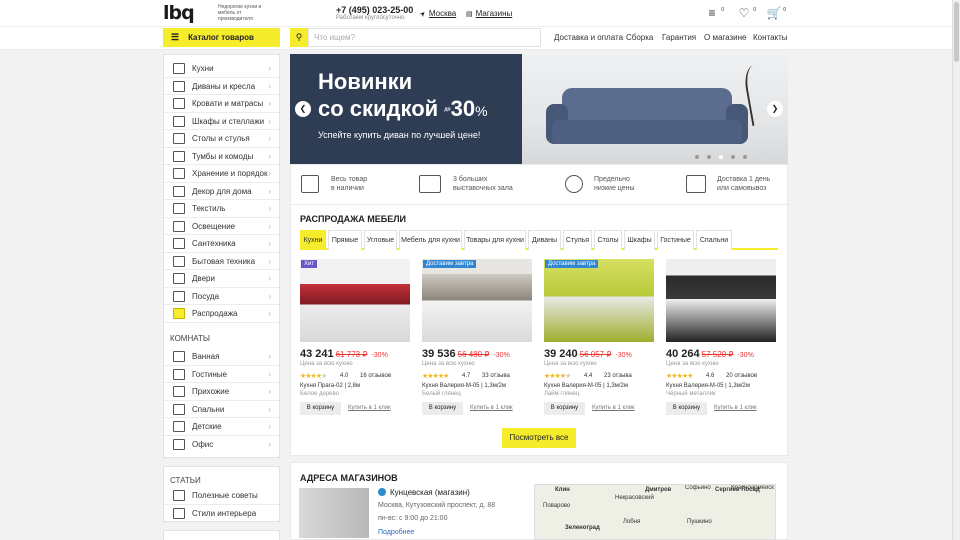 The width and height of the screenshot is (960, 540). I want to click on reviews-link: 16 отзывов, so click(375, 376).